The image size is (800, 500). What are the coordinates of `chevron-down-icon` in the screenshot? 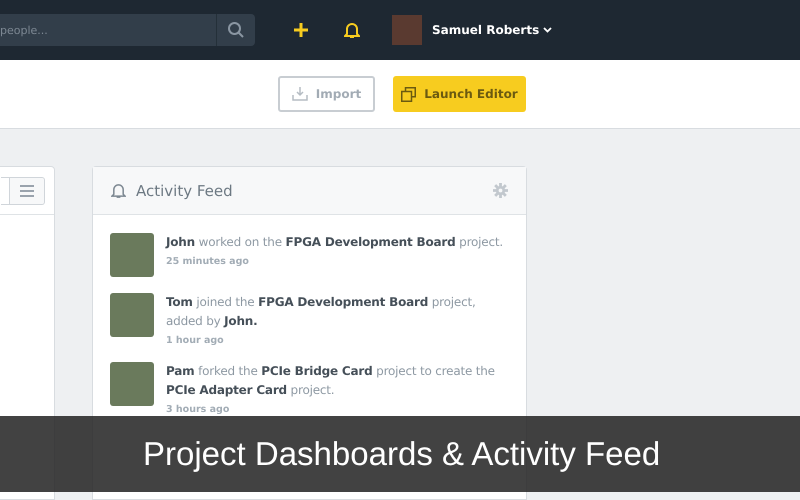 It's located at (547, 30).